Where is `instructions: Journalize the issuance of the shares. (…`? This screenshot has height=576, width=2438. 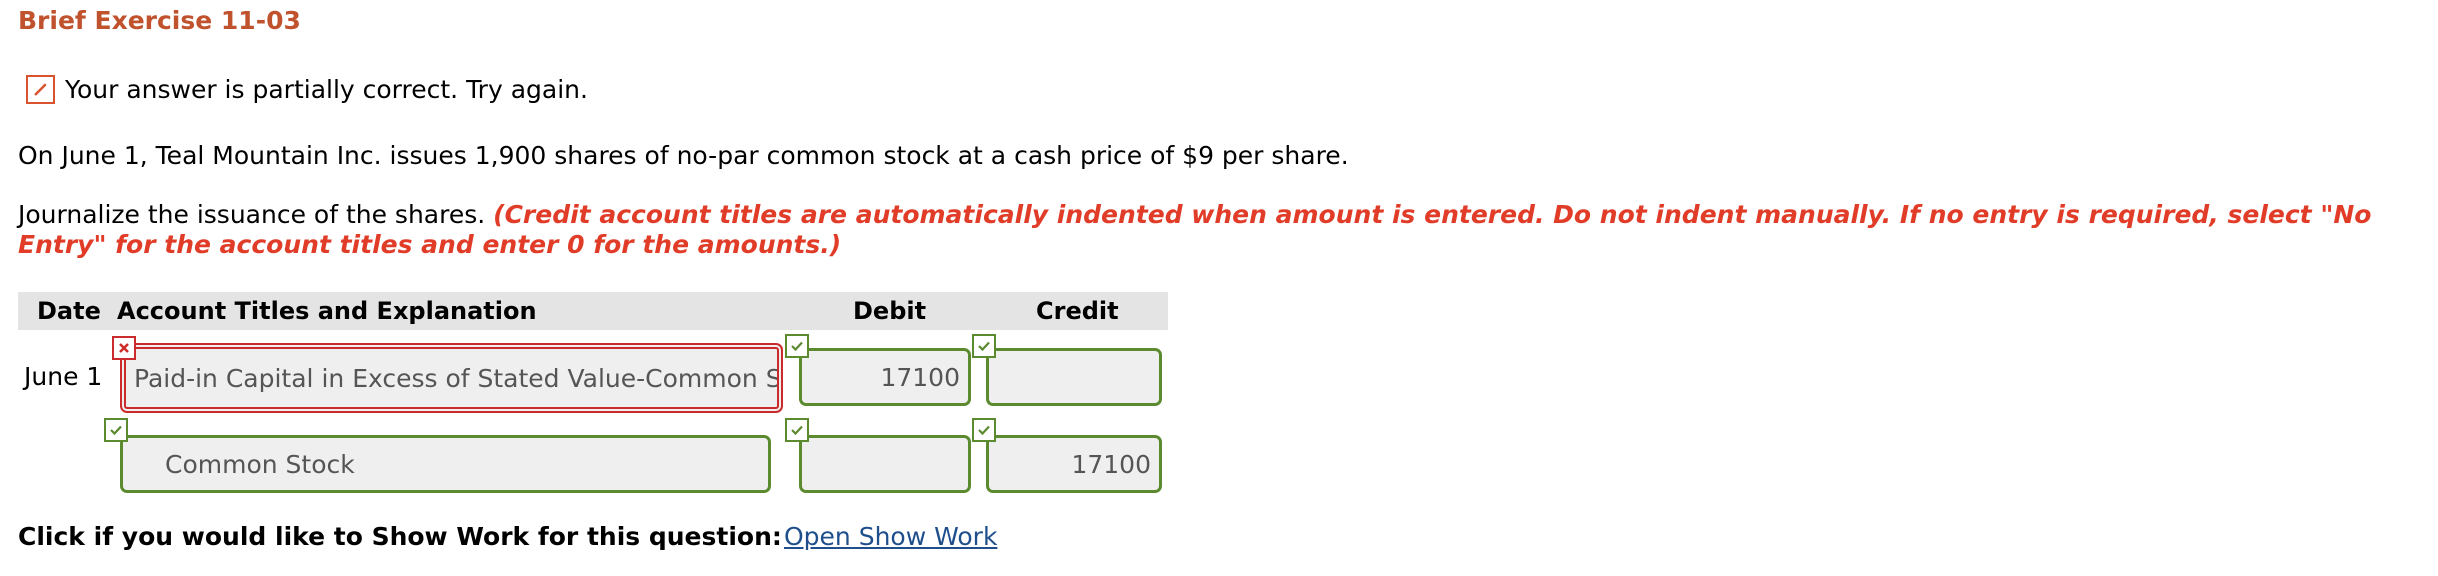 instructions: Journalize the issuance of the shares. (… is located at coordinates (1223, 230).